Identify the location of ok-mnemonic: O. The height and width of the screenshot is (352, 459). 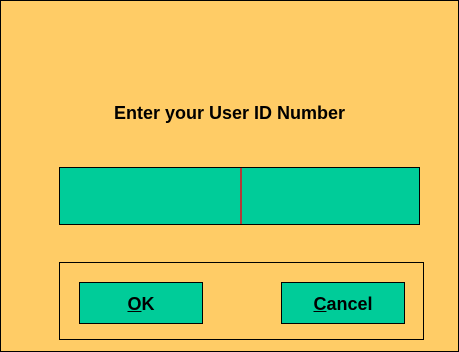
(134, 304).